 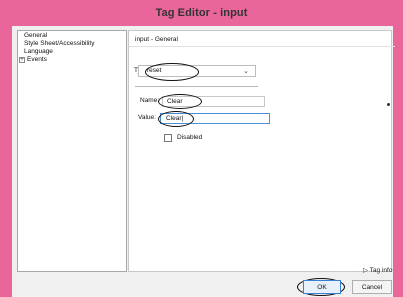 I want to click on cancel-button: Cancel, so click(x=372, y=287).